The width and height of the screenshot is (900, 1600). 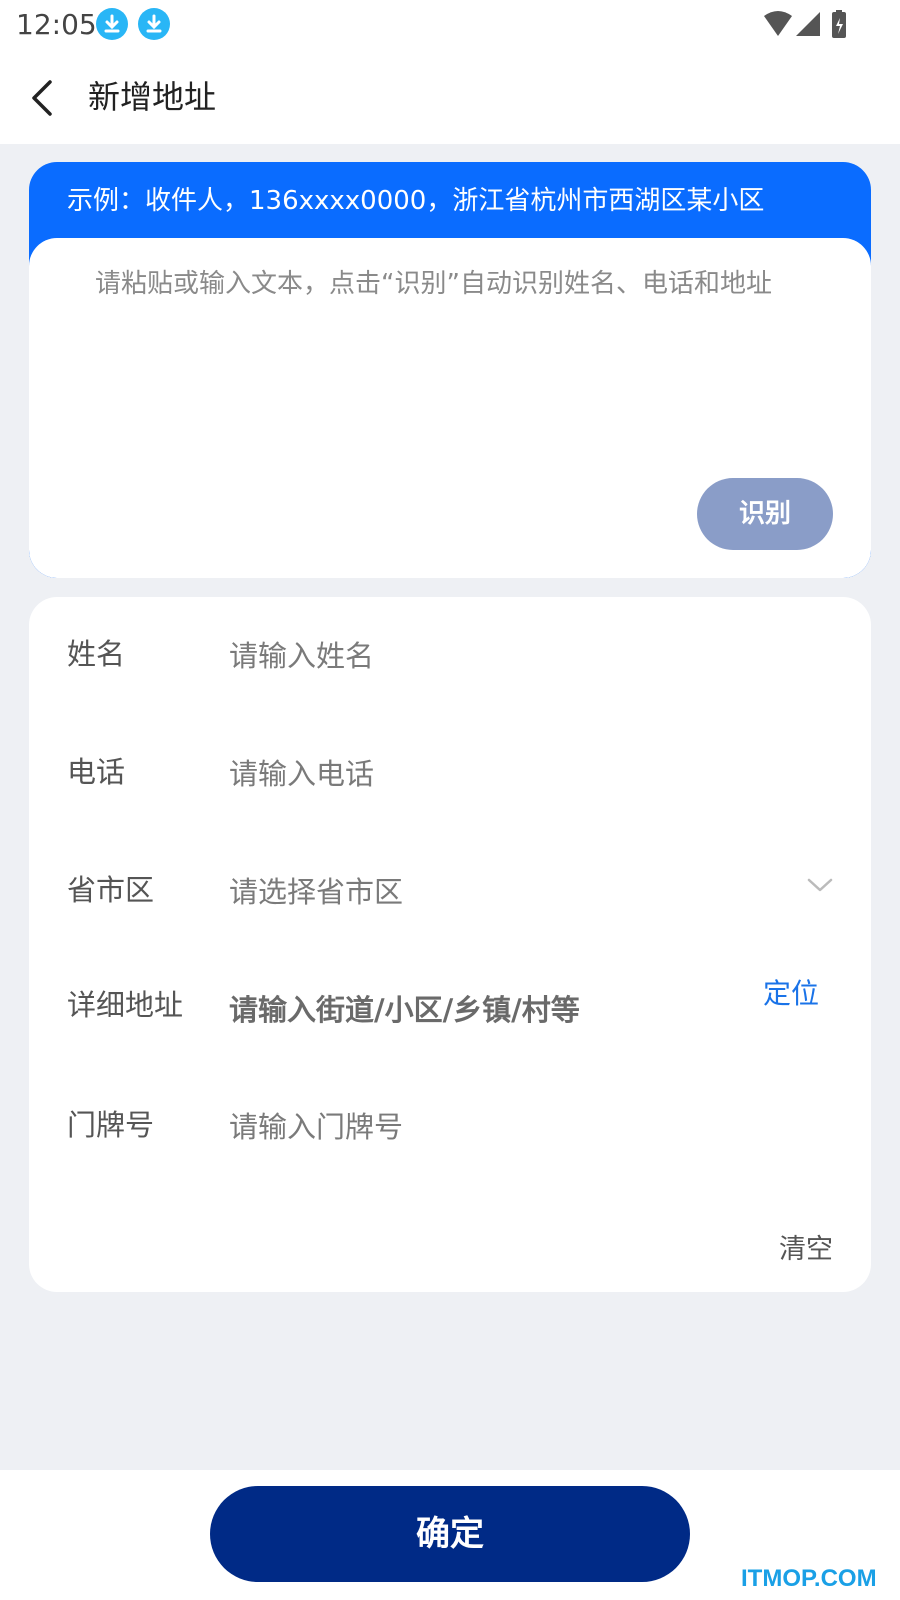 What do you see at coordinates (125, 1005) in the screenshot?
I see `detail-address-label: 详细地址` at bounding box center [125, 1005].